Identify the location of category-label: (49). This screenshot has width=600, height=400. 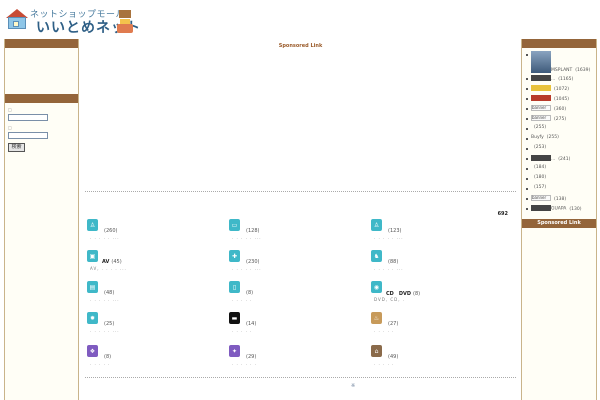
(392, 357).